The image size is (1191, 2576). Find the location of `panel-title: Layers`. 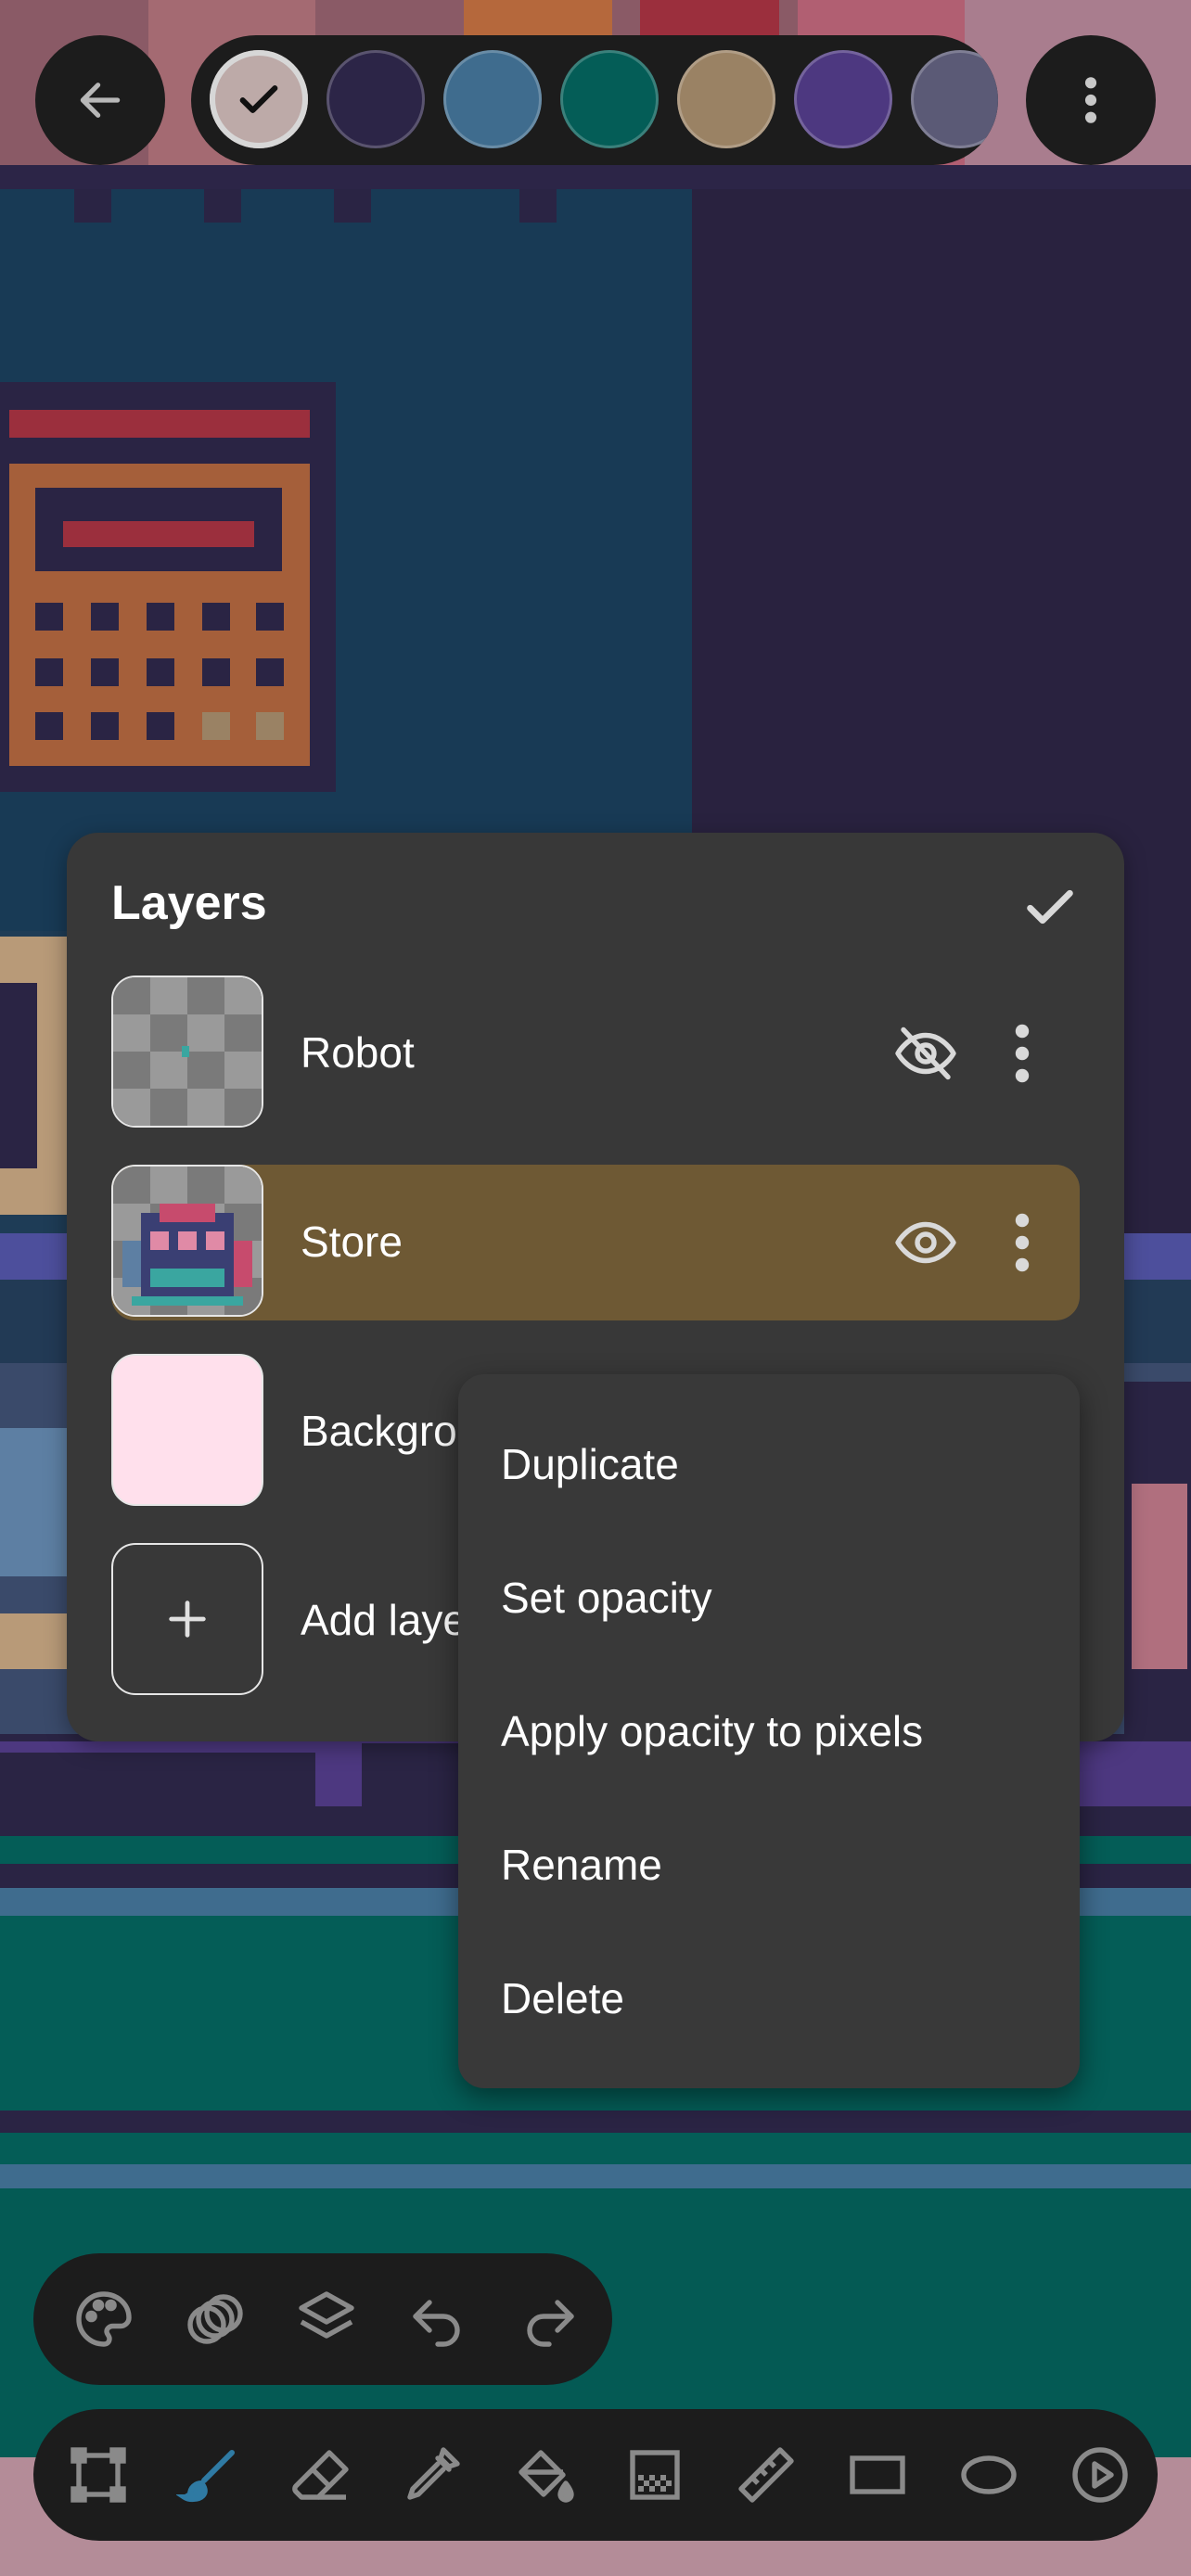

panel-title: Layers is located at coordinates (189, 903).